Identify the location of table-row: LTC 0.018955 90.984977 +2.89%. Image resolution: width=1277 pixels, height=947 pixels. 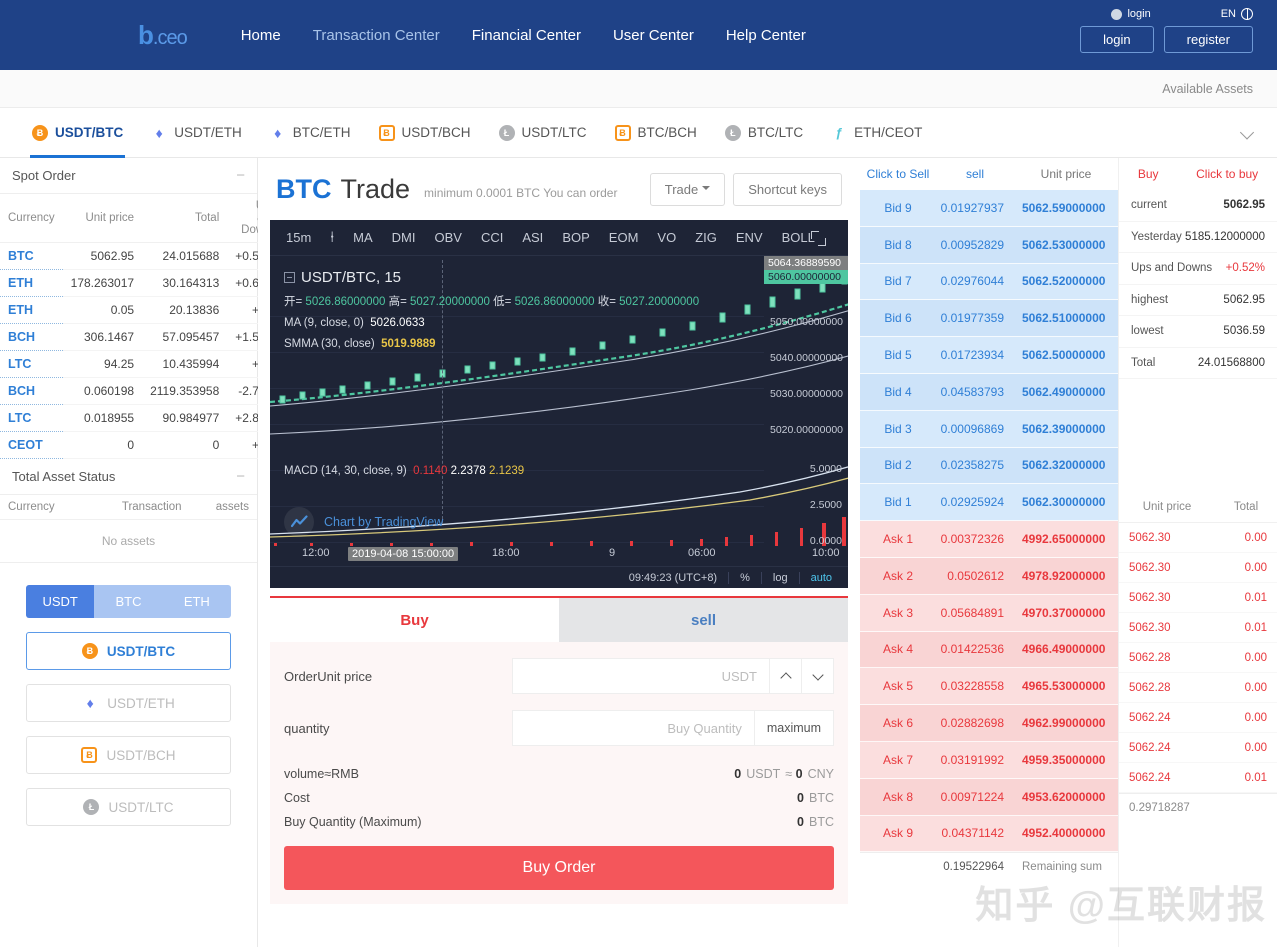
(142, 418).